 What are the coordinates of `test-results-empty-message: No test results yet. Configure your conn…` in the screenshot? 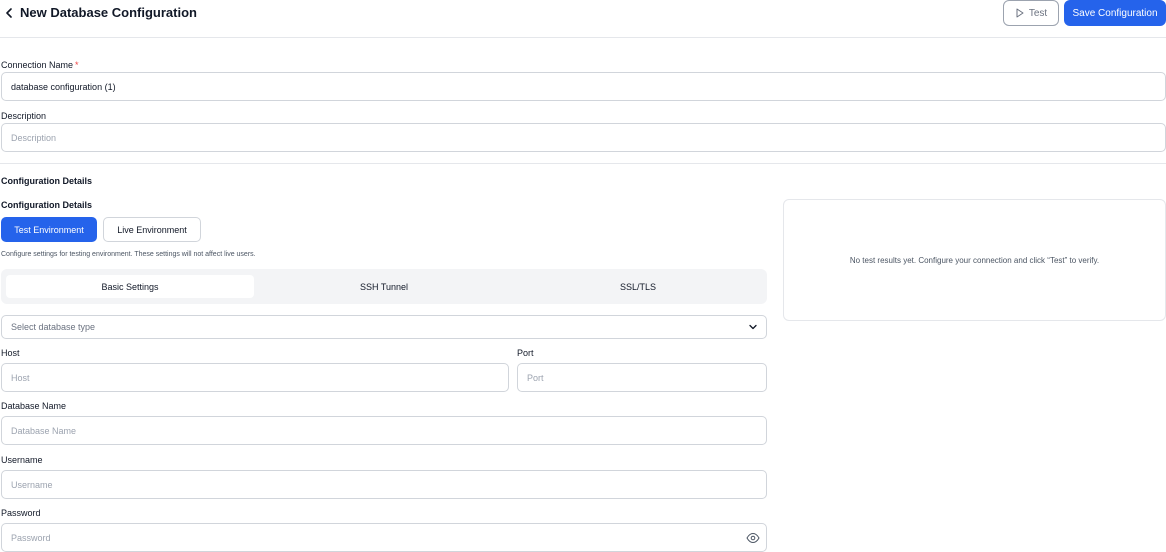 It's located at (974, 260).